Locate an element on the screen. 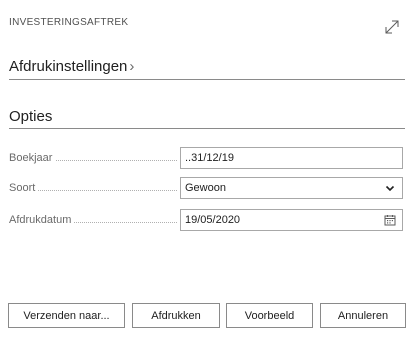  boekjaar-label-text: Boekjaar is located at coordinates (32, 158).